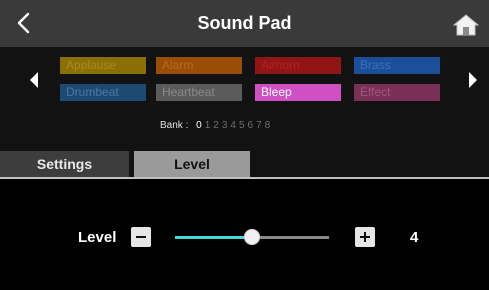  What do you see at coordinates (233, 125) in the screenshot?
I see `bank-number-4: 4` at bounding box center [233, 125].